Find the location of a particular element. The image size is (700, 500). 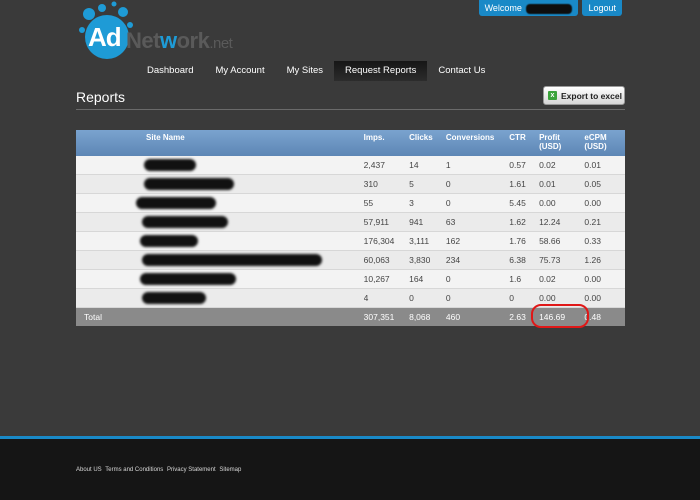

ctr-cell: 1.61 is located at coordinates (524, 184).